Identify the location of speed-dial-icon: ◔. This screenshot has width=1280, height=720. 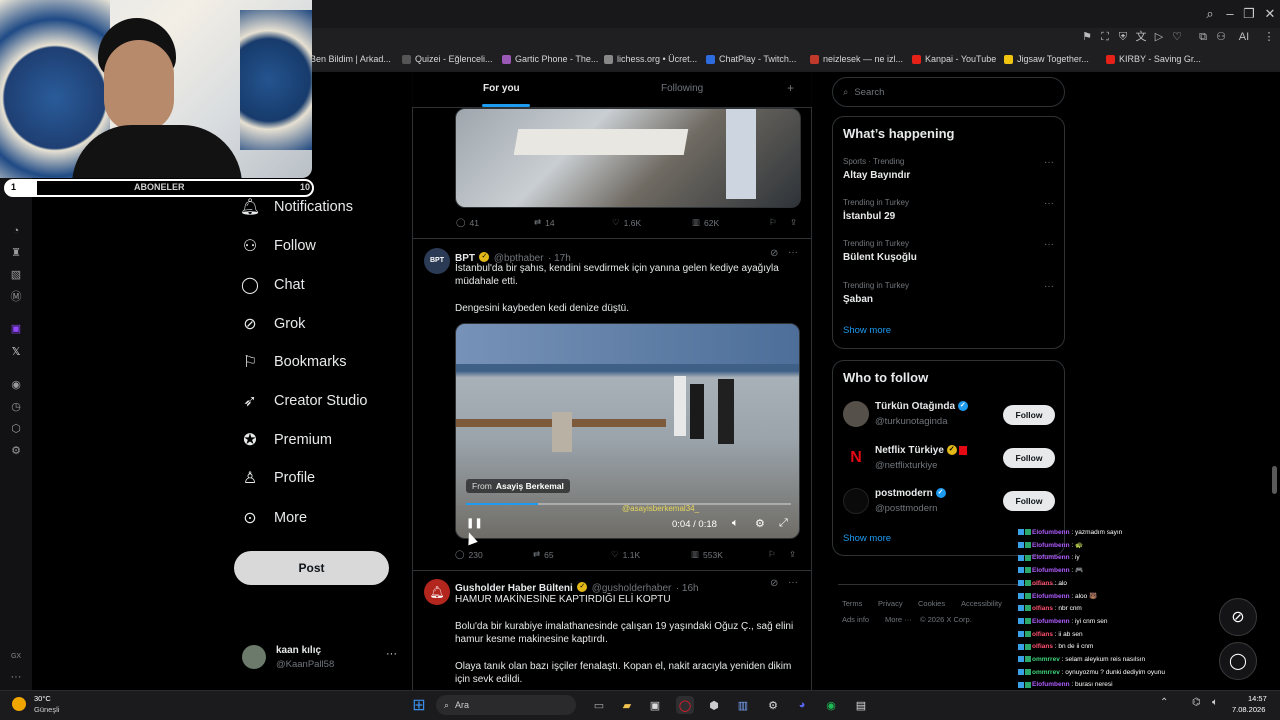
(16, 231).